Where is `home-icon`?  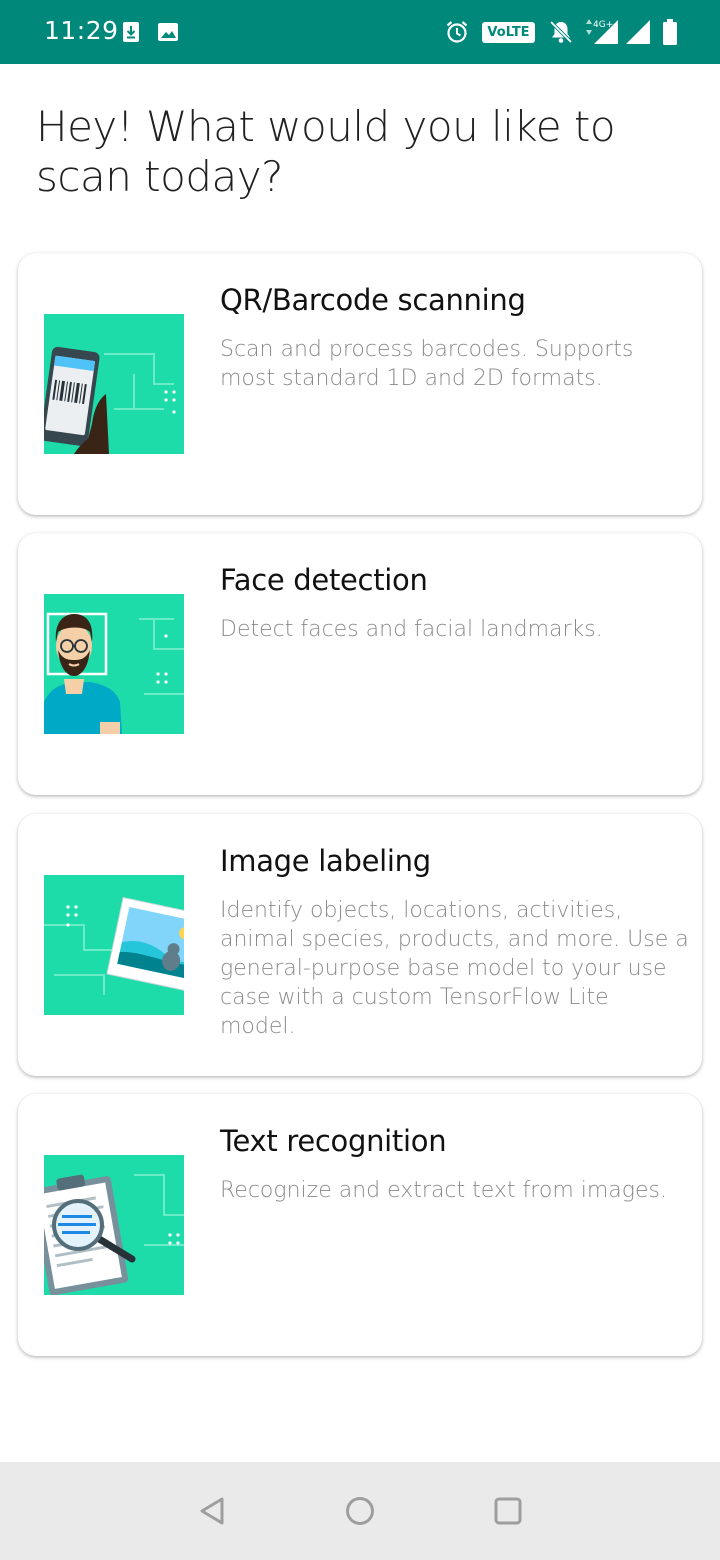 home-icon is located at coordinates (360, 1511).